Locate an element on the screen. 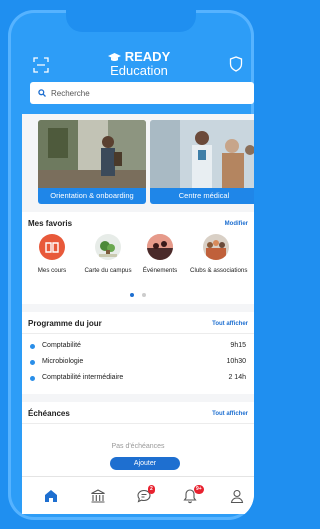 The height and width of the screenshot is (529, 320). course-time: 2 14h is located at coordinates (237, 377).